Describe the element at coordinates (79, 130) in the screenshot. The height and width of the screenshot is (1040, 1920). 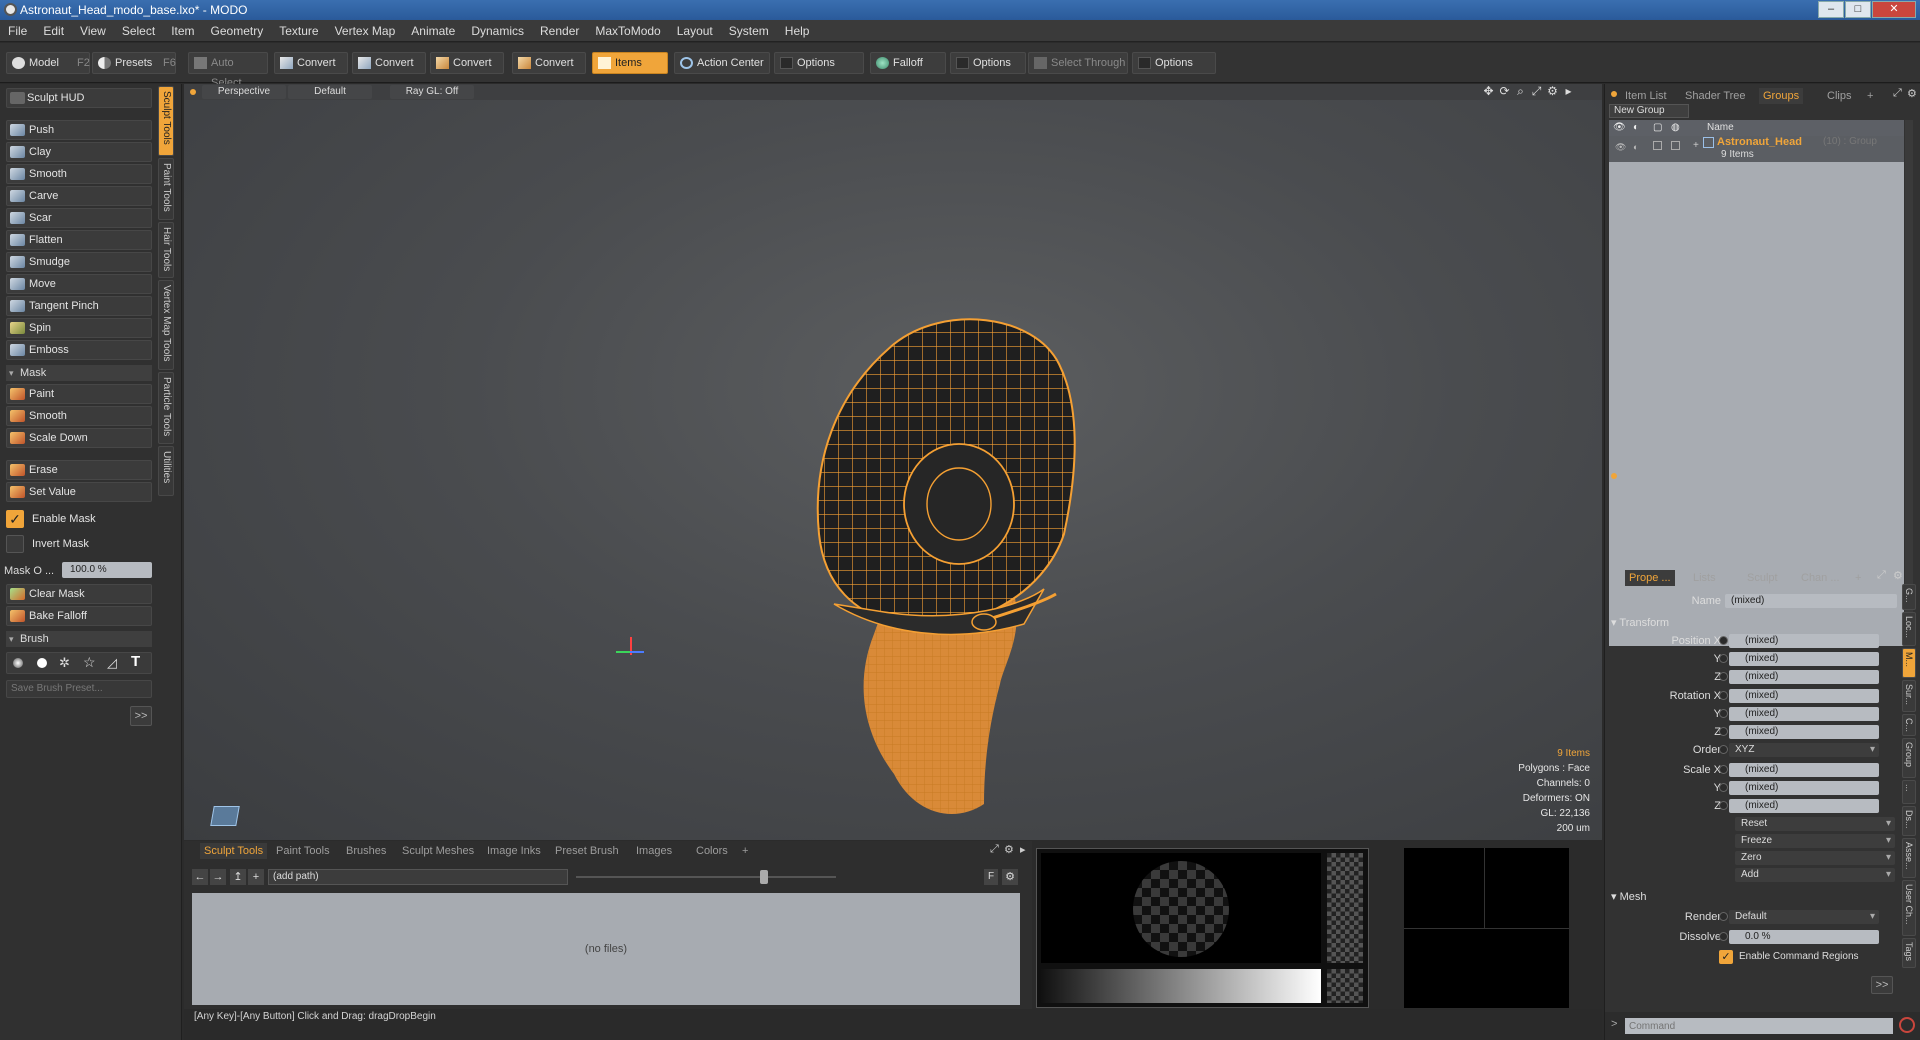
I see `tool-push: Push` at that location.